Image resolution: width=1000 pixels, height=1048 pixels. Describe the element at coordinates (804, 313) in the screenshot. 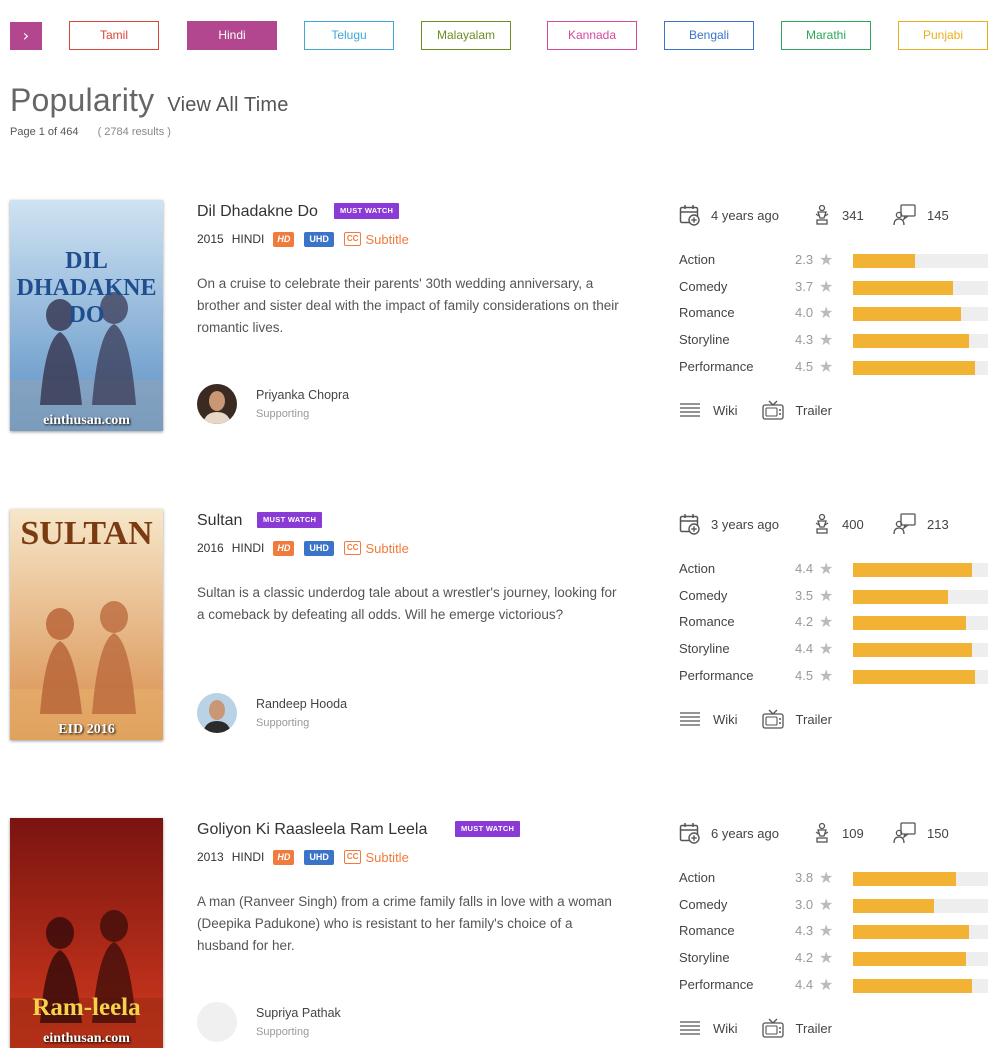

I see `rating-value: 4.0` at that location.